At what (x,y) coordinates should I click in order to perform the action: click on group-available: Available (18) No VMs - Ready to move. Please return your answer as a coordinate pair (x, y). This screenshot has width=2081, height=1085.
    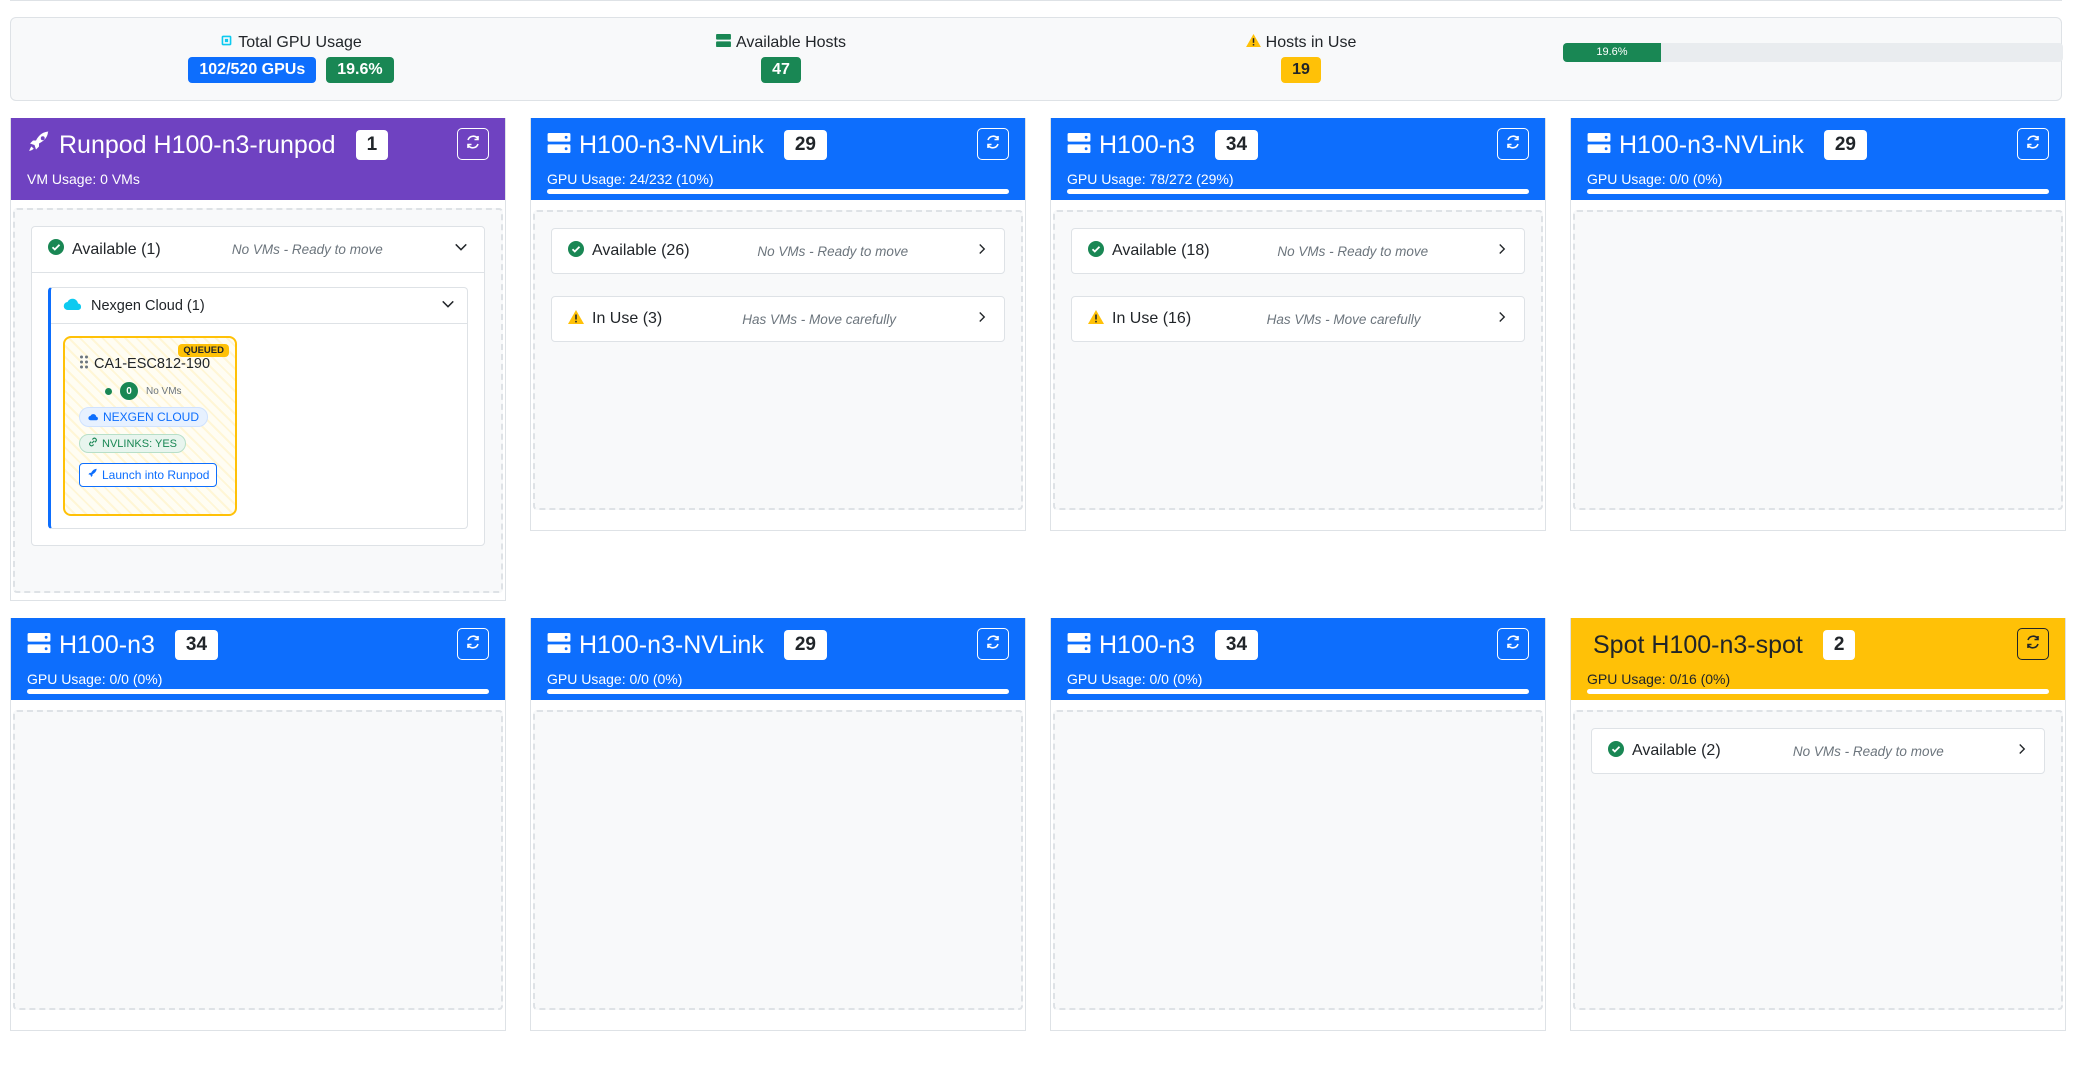
    Looking at the image, I should click on (1298, 251).